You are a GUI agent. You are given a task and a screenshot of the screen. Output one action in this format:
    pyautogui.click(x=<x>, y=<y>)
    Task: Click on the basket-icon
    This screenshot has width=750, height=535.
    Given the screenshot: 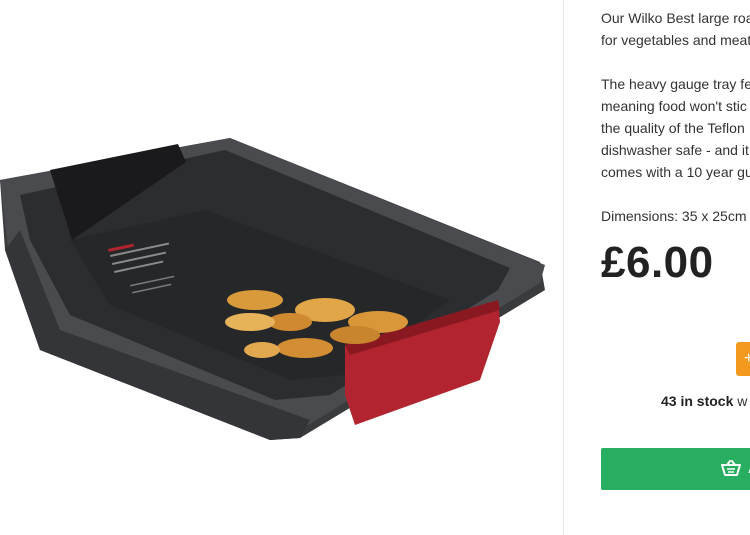 What is the action you would take?
    pyautogui.click(x=731, y=471)
    